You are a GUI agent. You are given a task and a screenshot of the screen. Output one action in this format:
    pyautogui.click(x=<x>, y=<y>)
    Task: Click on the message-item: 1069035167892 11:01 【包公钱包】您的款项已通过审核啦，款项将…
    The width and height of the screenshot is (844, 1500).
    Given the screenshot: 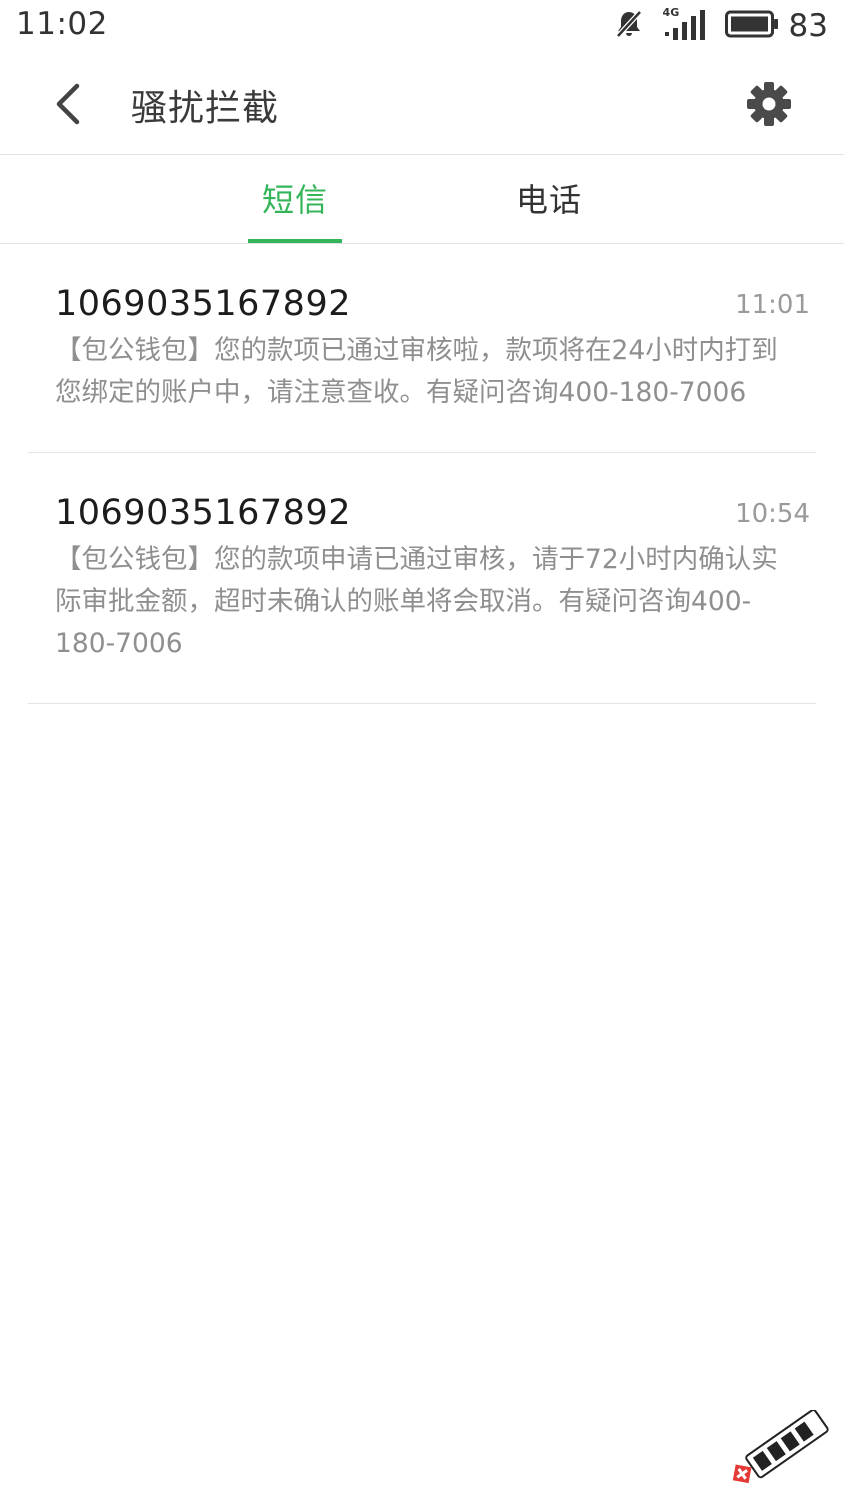 What is the action you would take?
    pyautogui.click(x=422, y=348)
    